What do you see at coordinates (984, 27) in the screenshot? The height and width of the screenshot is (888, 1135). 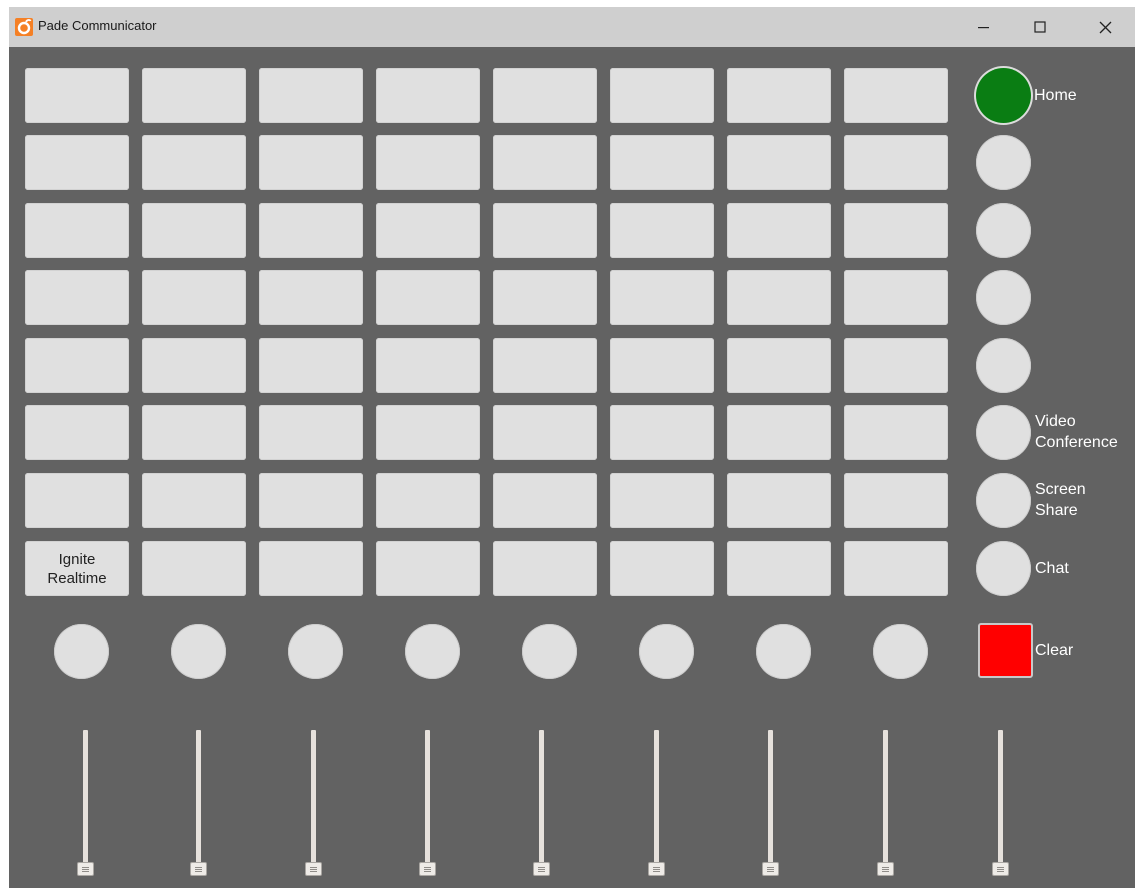 I see `minimize-button` at bounding box center [984, 27].